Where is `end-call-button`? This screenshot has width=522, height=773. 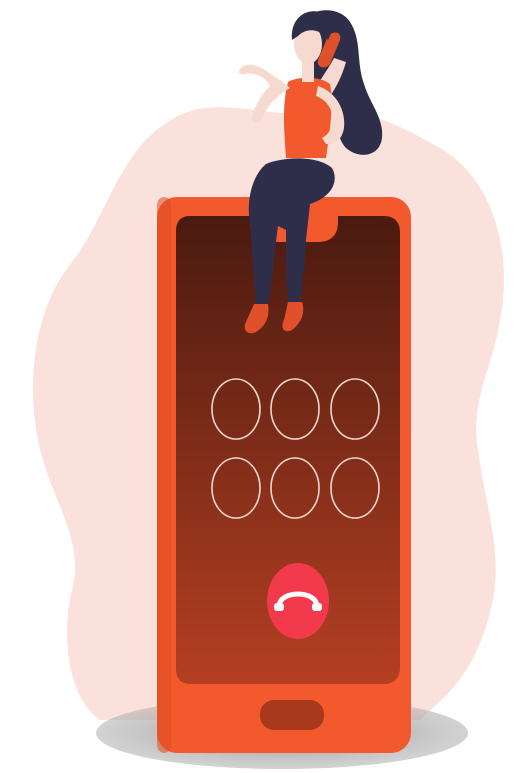 end-call-button is located at coordinates (298, 601).